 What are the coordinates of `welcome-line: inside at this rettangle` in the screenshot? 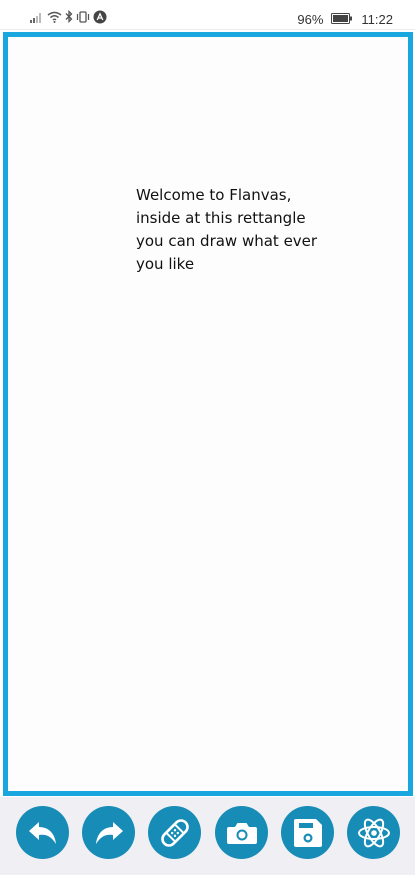 It's located at (221, 218).